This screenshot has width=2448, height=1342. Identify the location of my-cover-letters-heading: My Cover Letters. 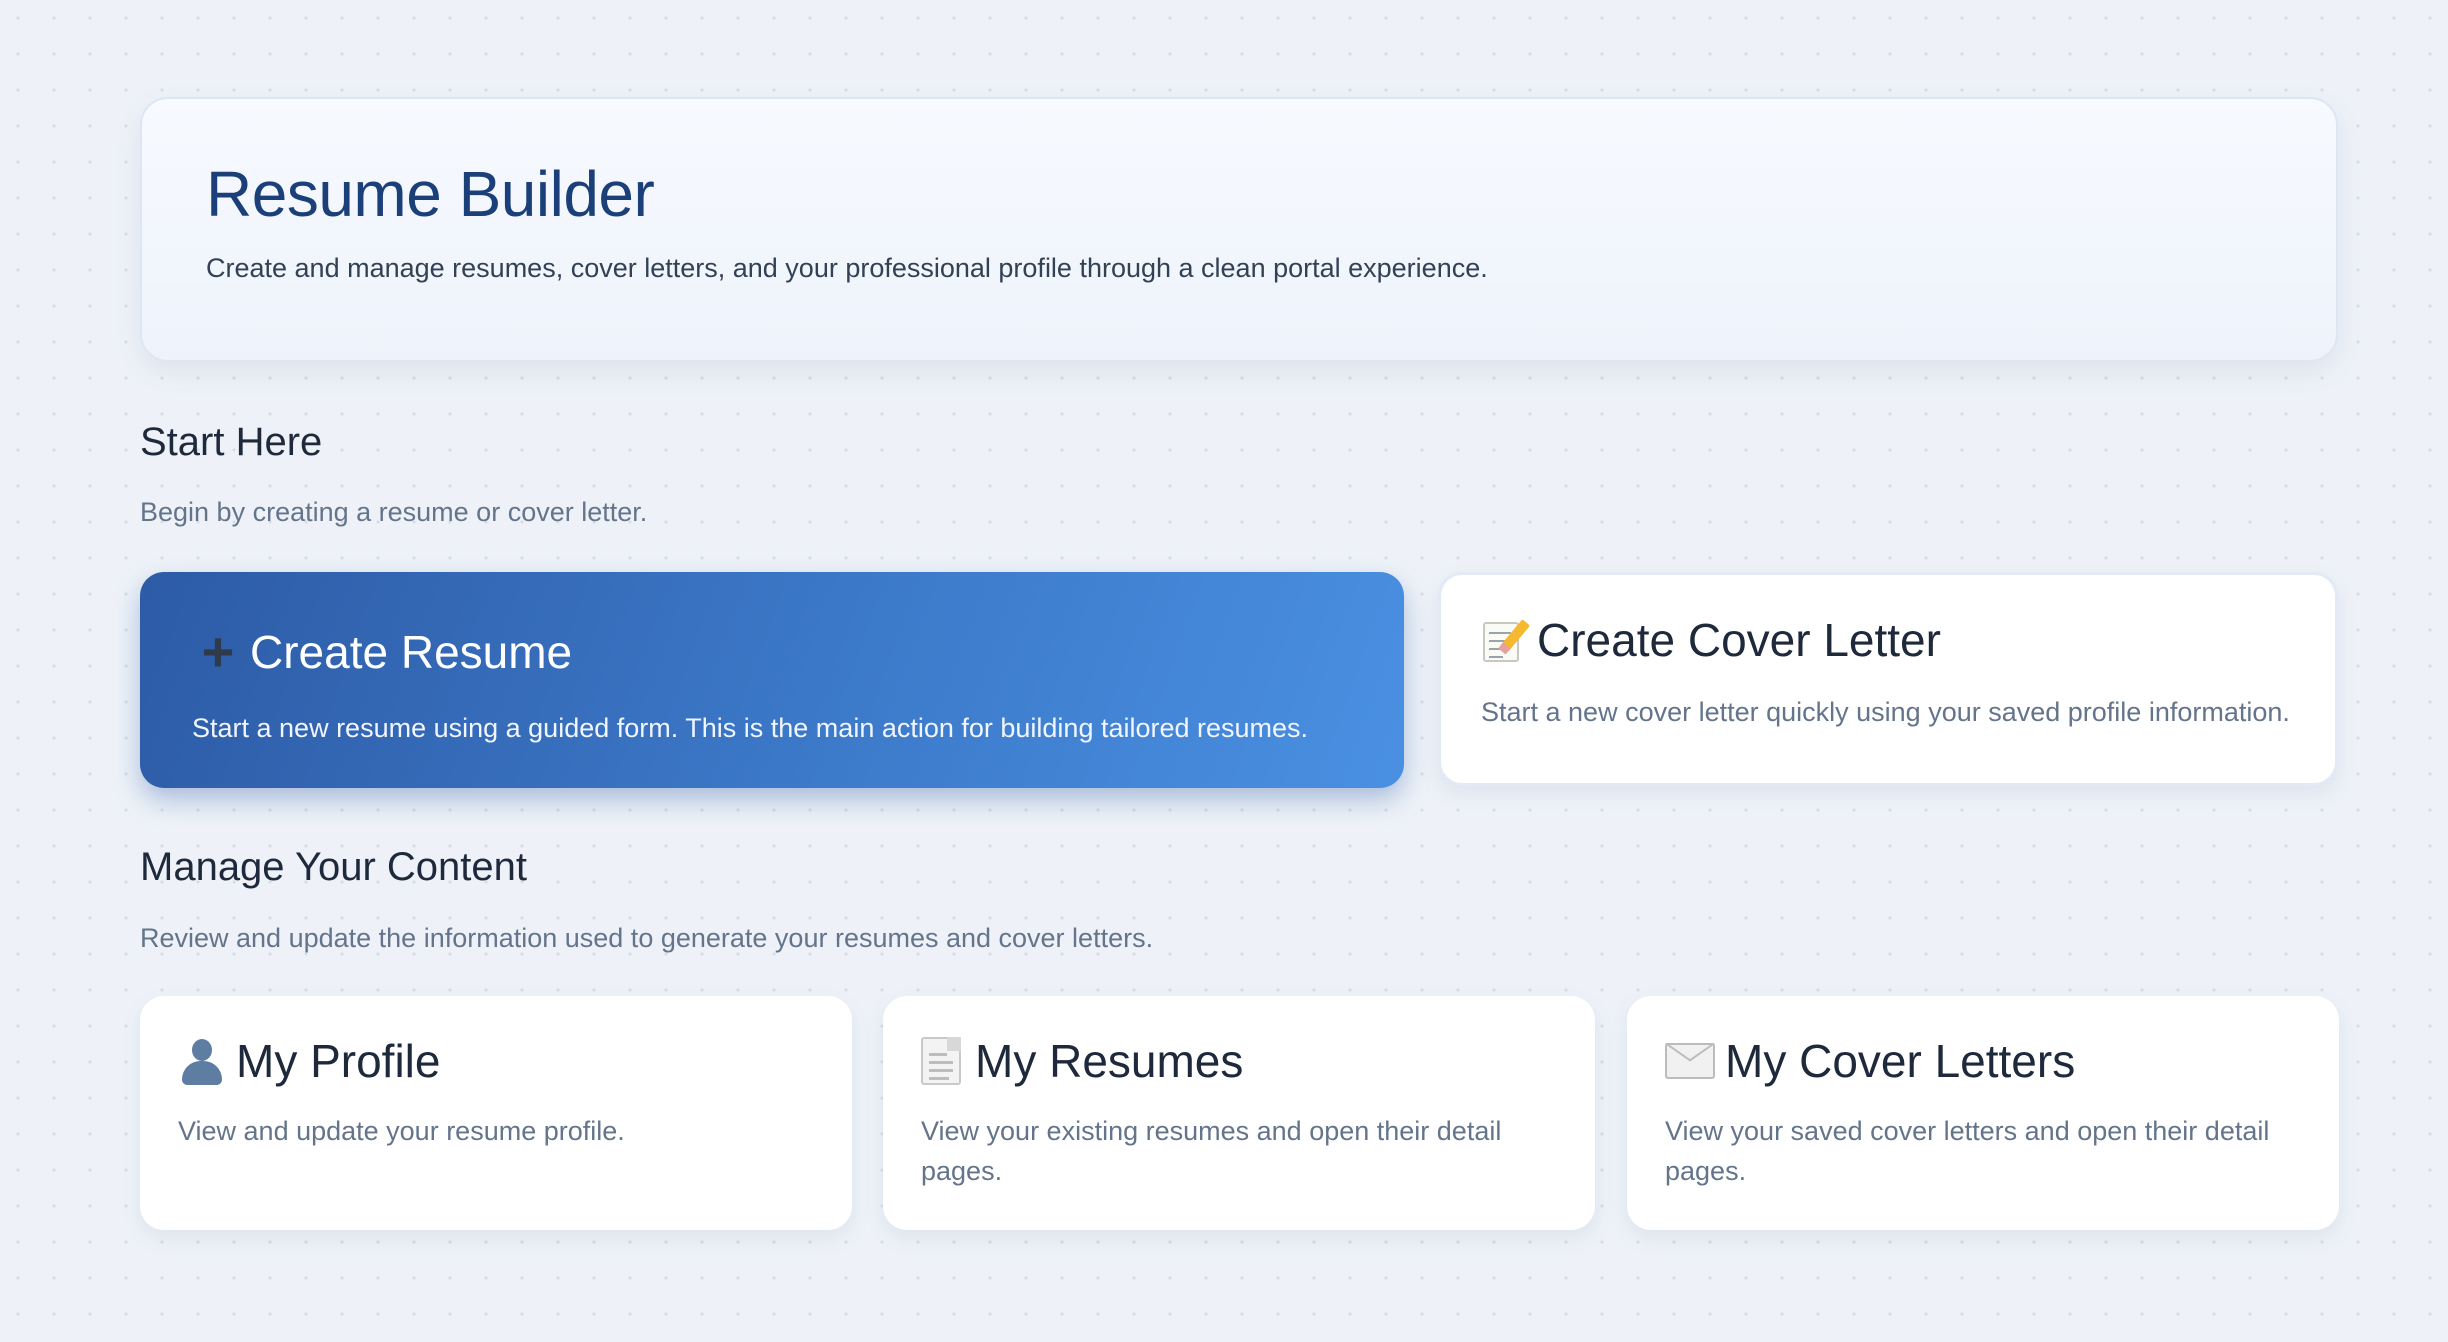
(1983, 1056).